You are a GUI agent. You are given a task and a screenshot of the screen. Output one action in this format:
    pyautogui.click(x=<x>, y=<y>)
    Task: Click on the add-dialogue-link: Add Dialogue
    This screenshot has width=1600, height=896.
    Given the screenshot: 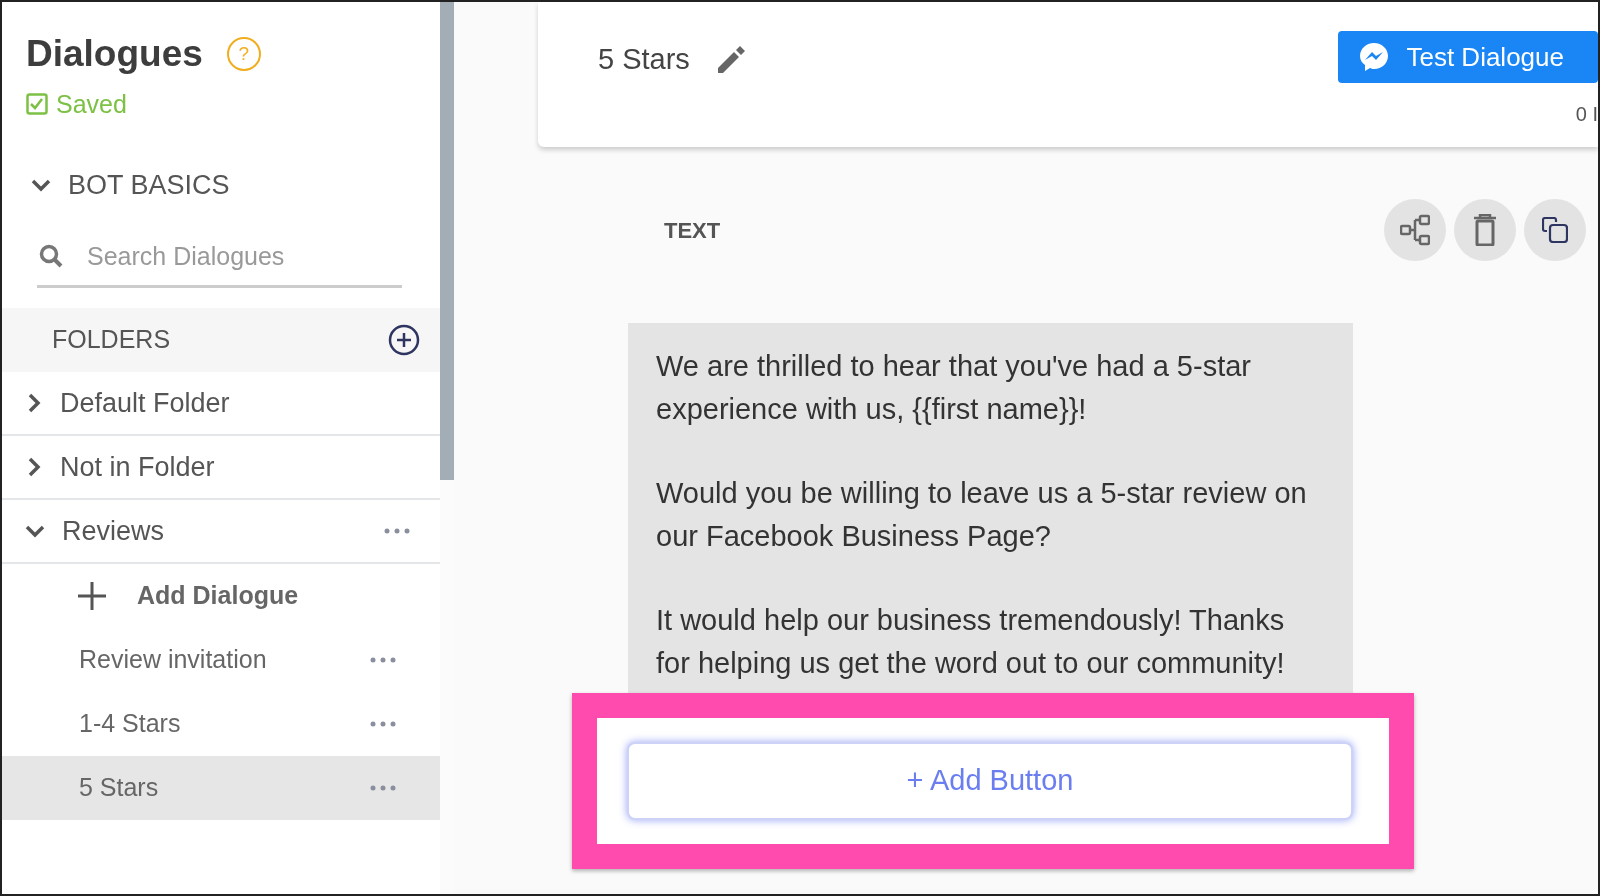 What is the action you would take?
    pyautogui.click(x=218, y=596)
    